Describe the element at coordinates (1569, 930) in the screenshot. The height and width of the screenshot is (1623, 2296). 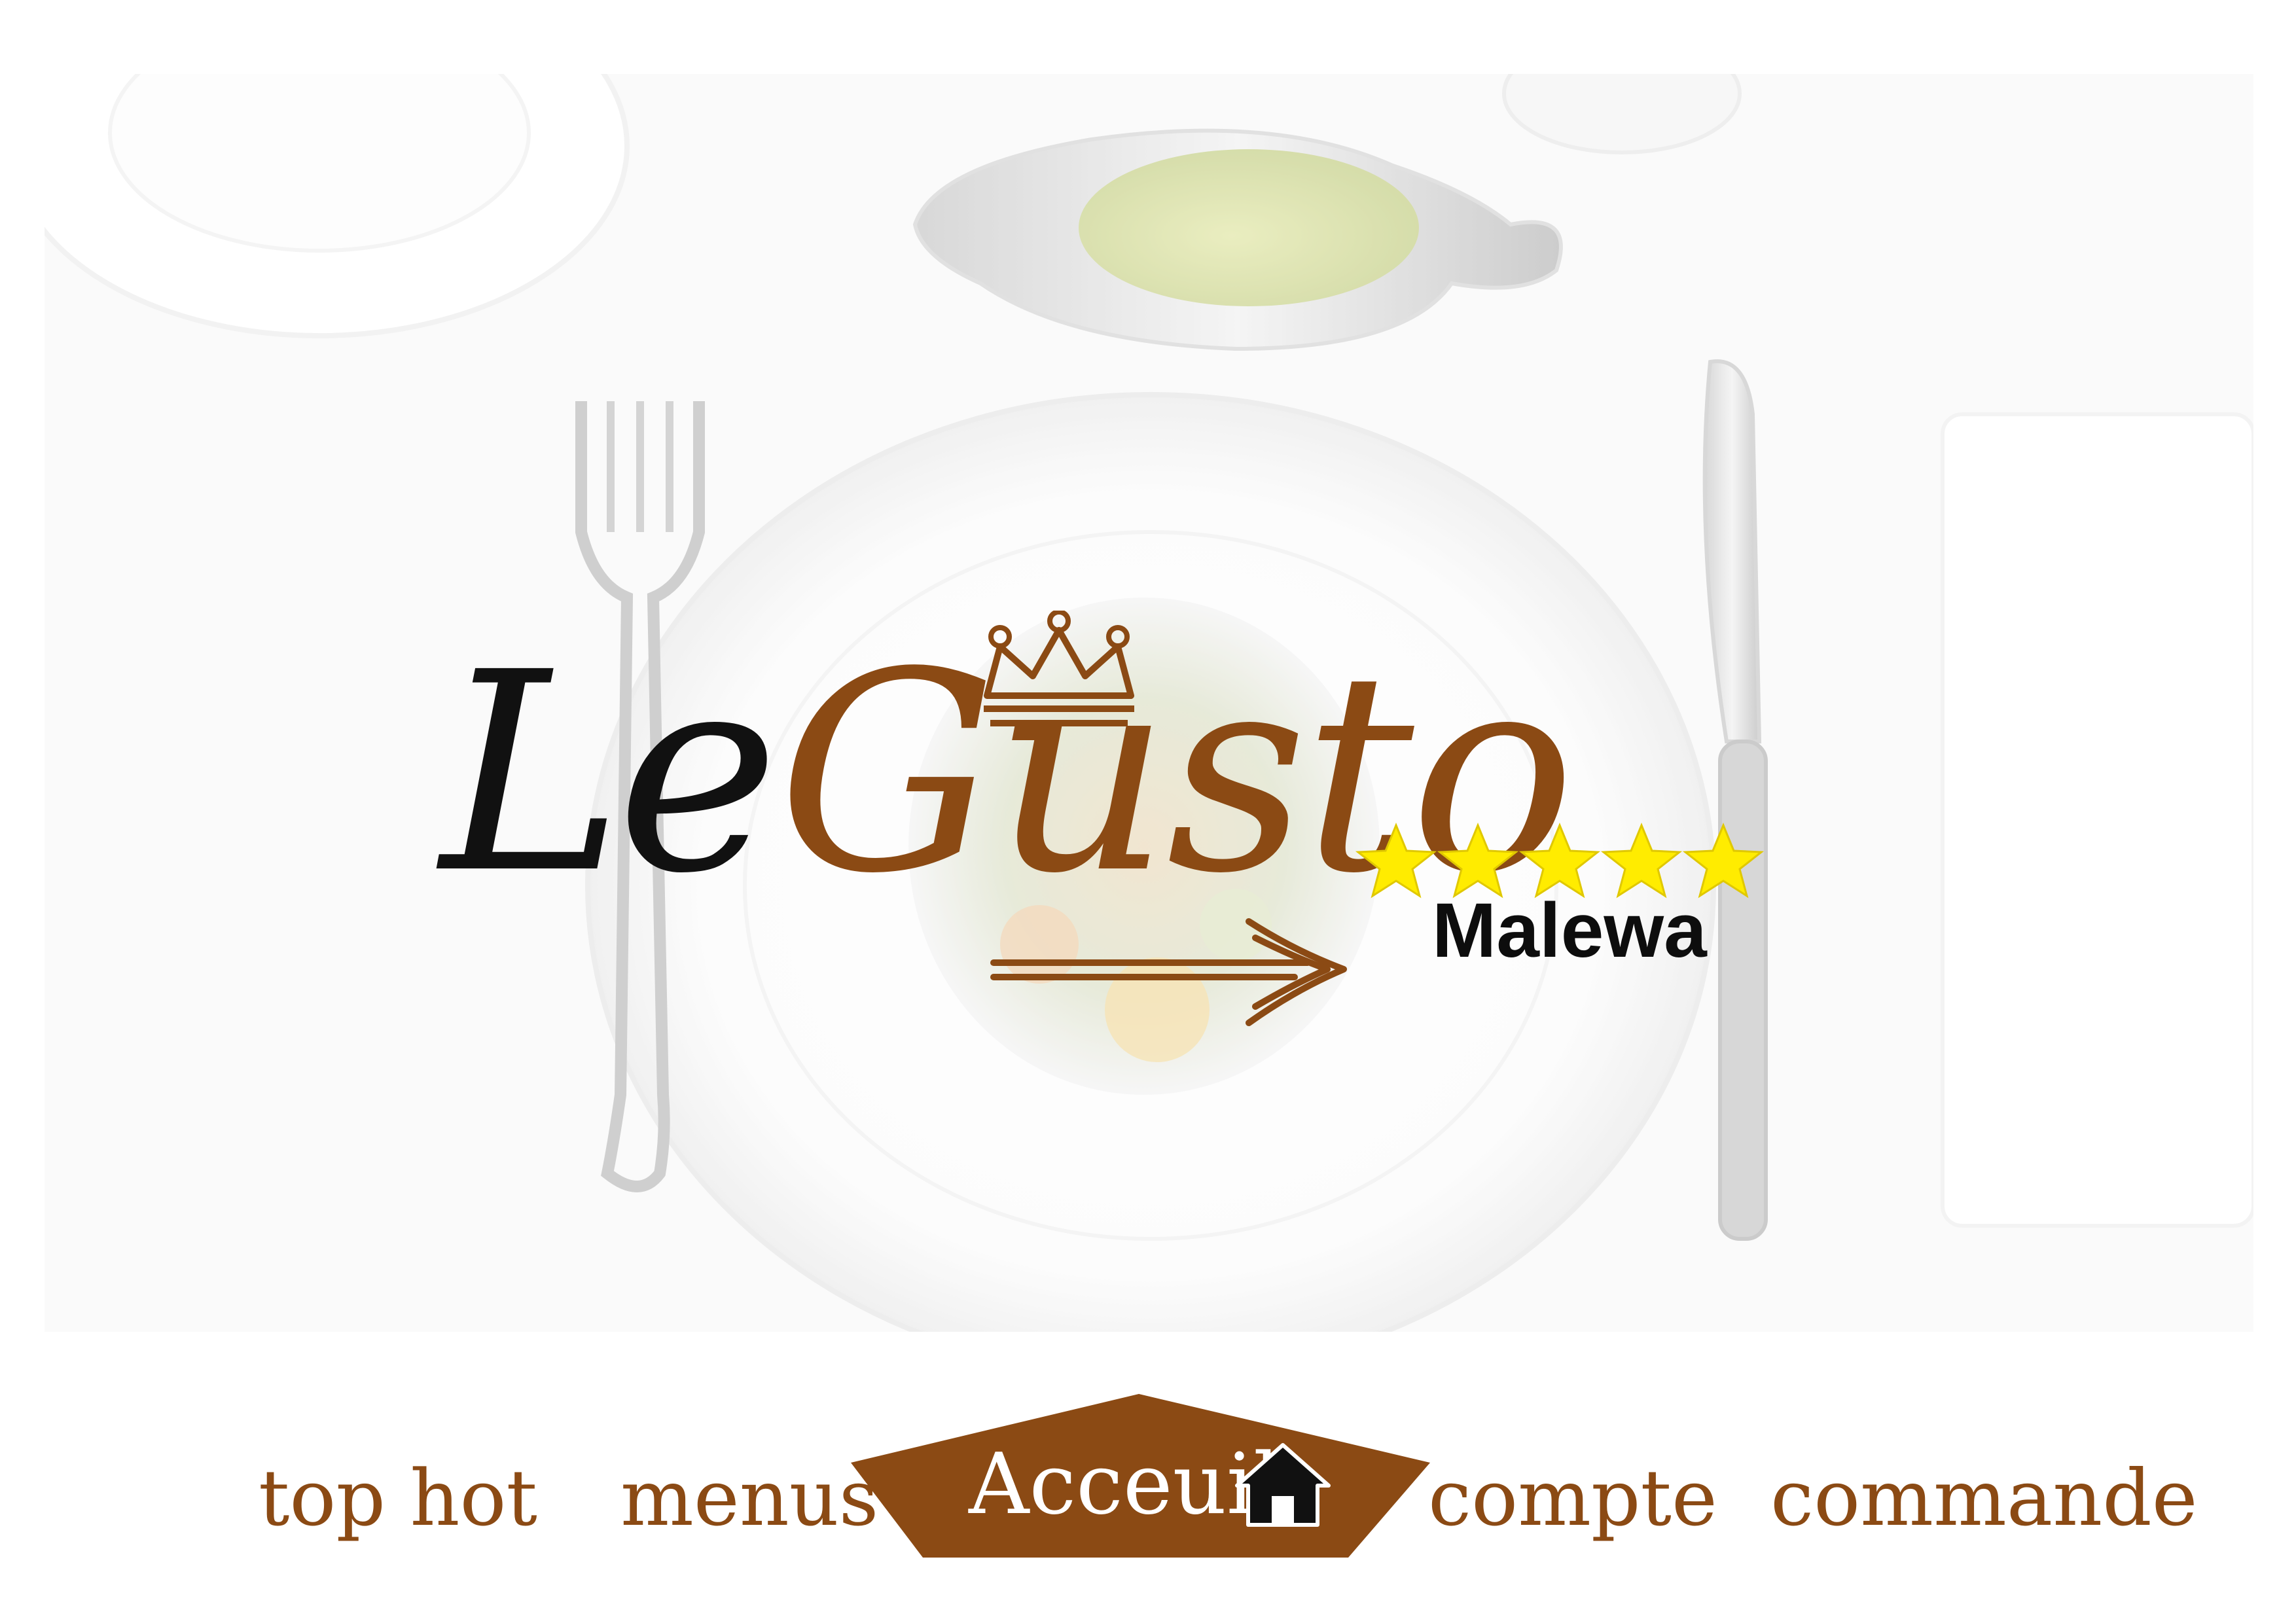
I see `brand-branch-name: Malewa` at that location.